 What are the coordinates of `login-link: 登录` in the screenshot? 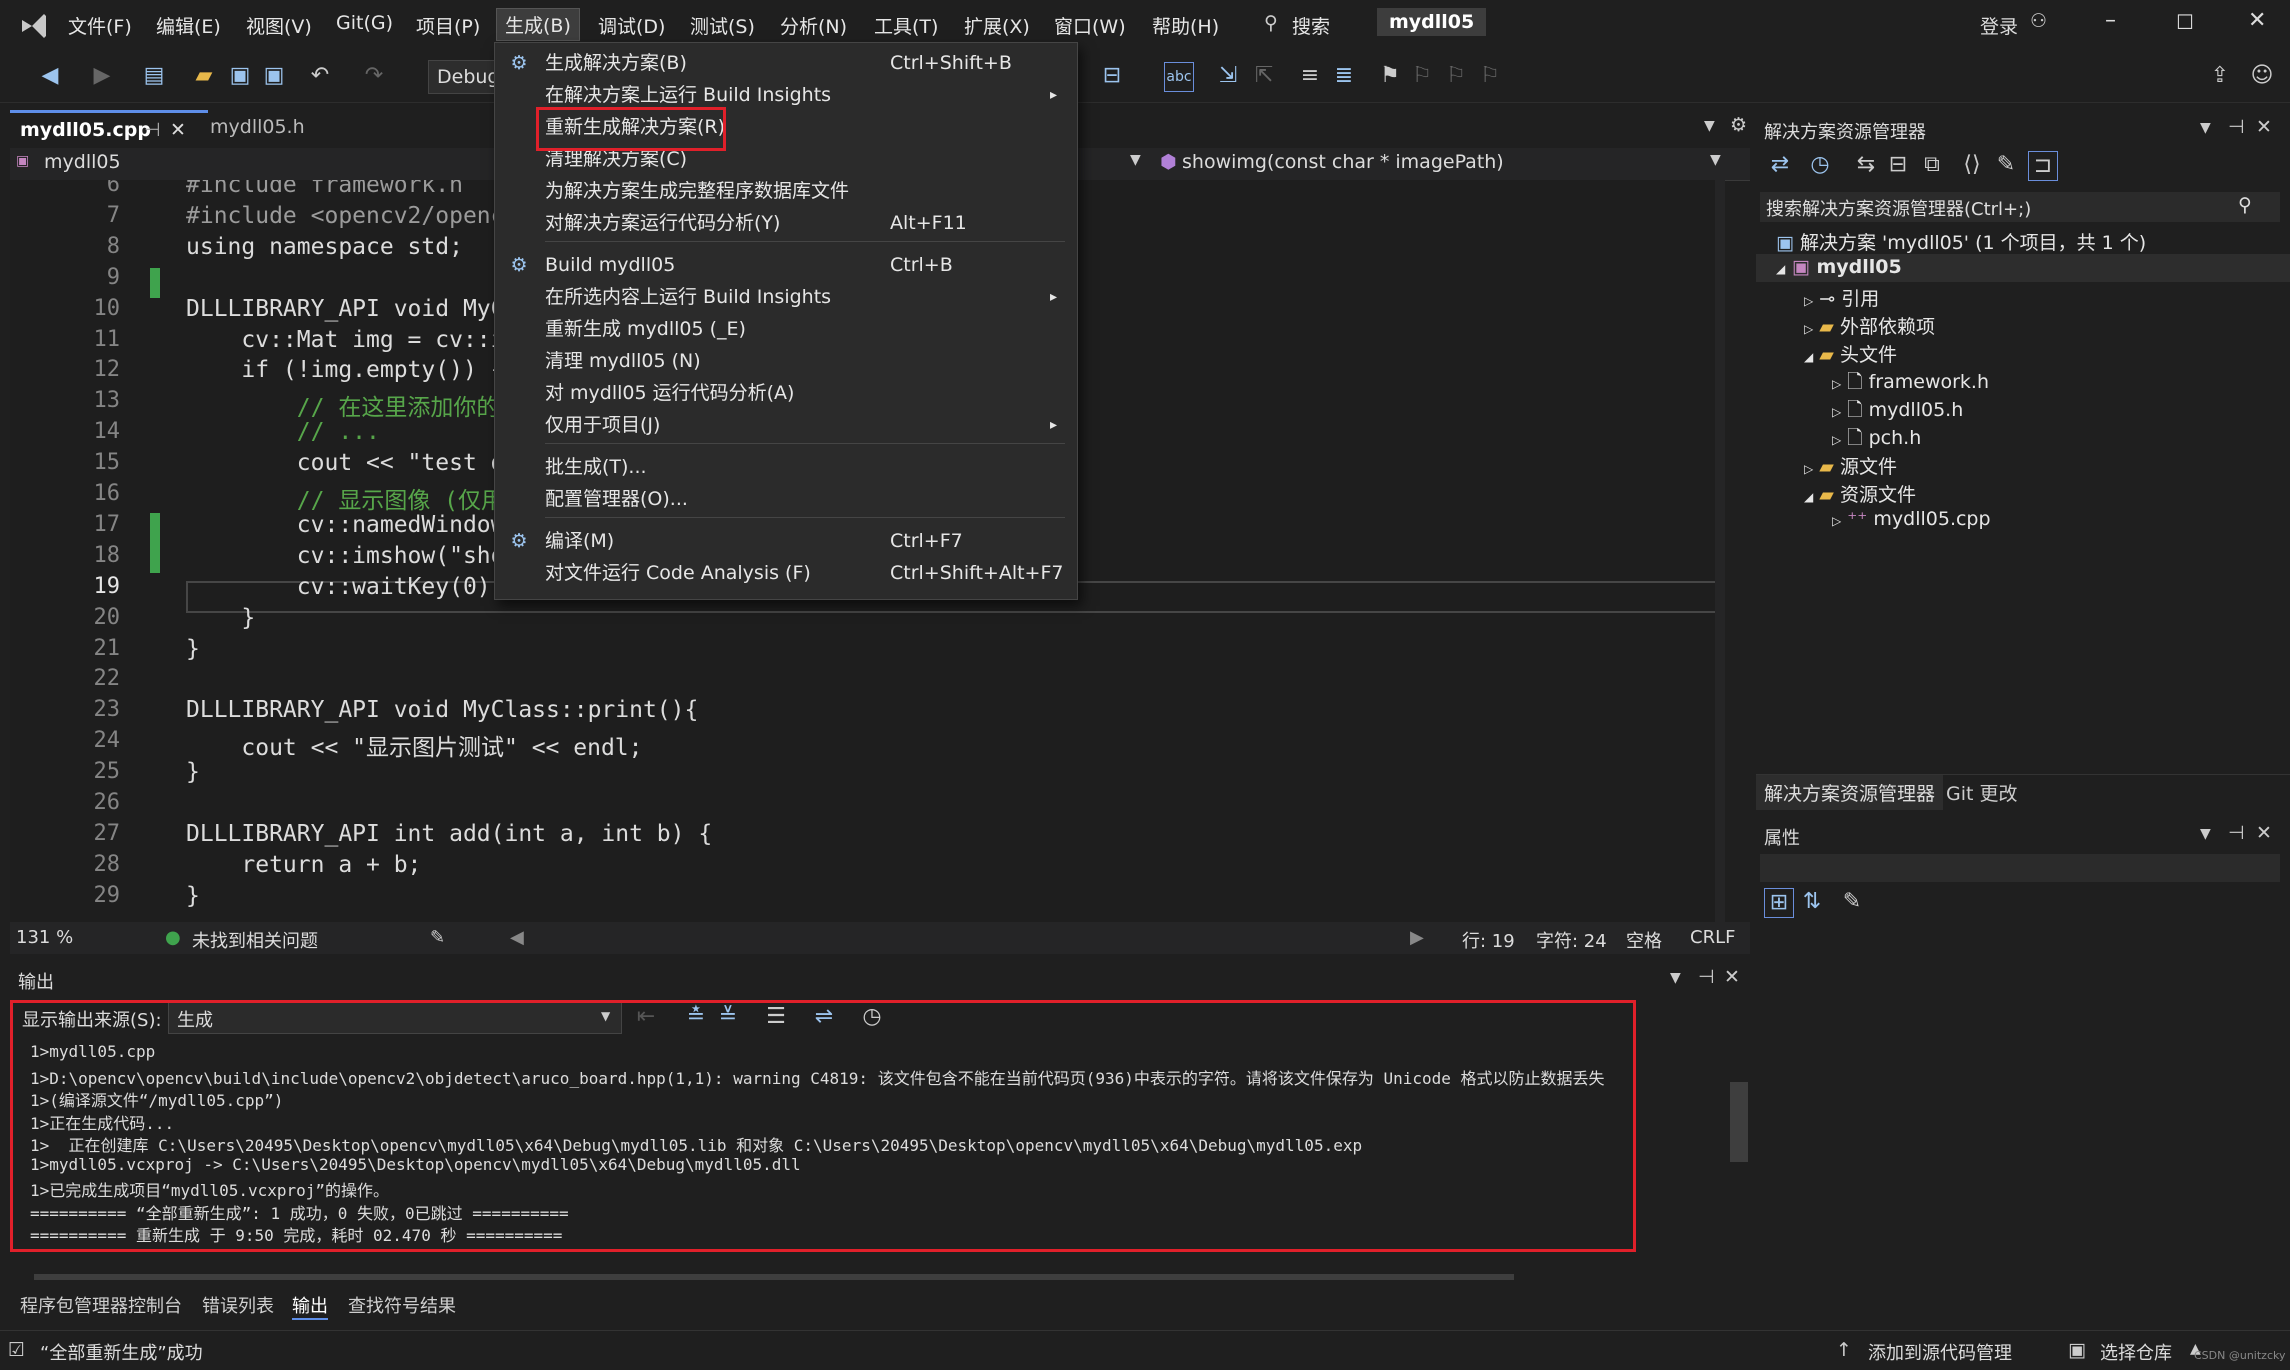 It's located at (1999, 25).